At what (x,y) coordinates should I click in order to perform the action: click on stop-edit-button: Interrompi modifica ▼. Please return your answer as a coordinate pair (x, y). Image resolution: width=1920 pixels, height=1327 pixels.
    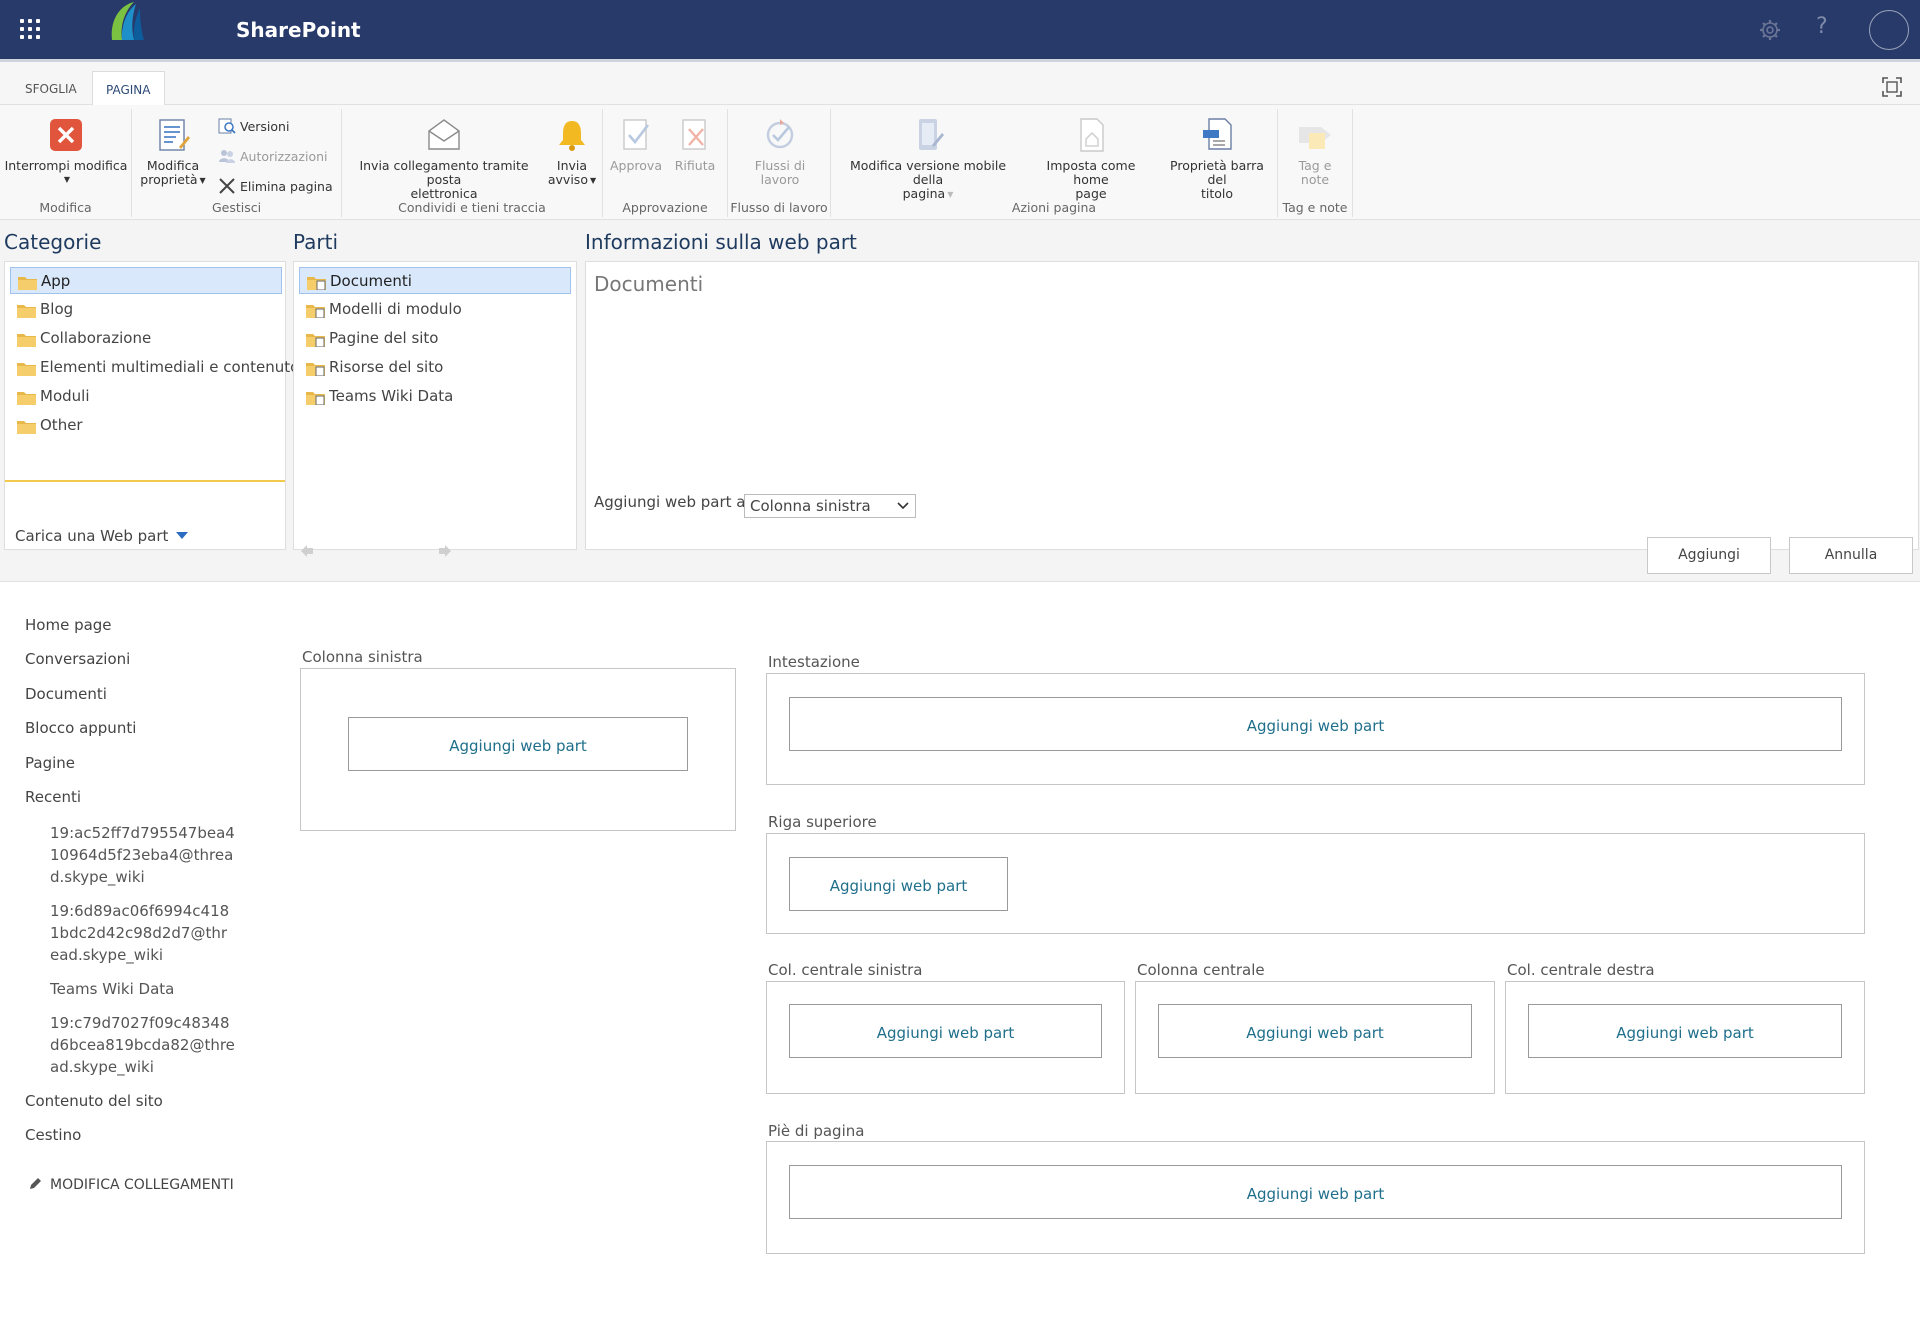
    Looking at the image, I should click on (66, 148).